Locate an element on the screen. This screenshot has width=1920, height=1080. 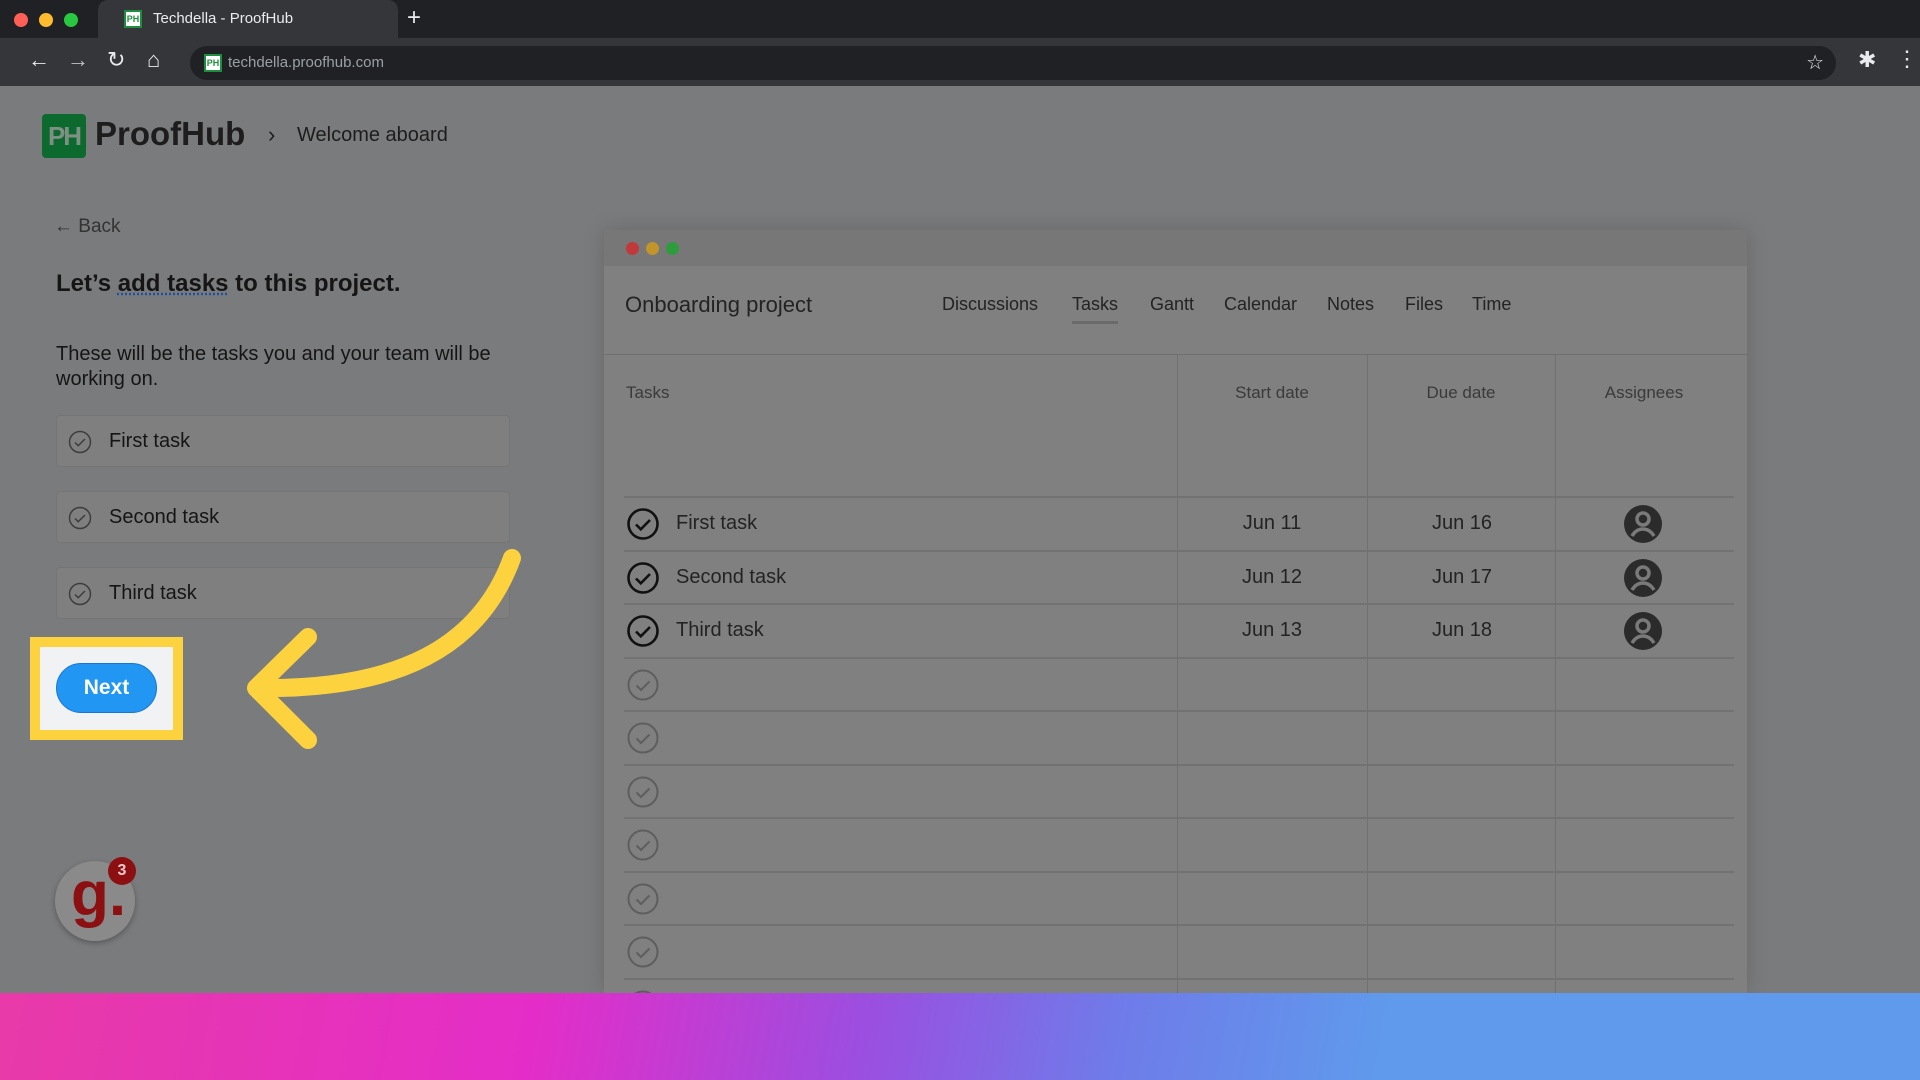
minimize-window-button is located at coordinates (46, 20).